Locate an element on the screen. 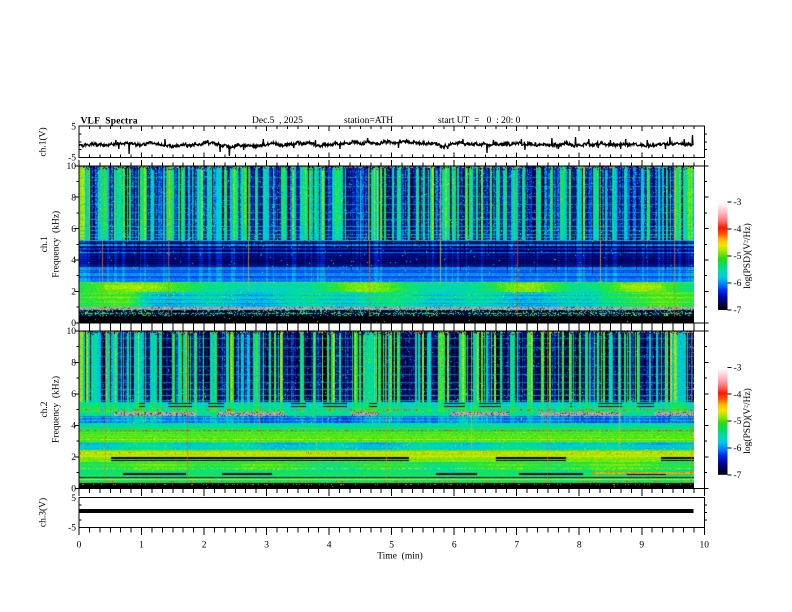 The height and width of the screenshot is (612, 792). svg-text: 7 is located at coordinates (516, 546).